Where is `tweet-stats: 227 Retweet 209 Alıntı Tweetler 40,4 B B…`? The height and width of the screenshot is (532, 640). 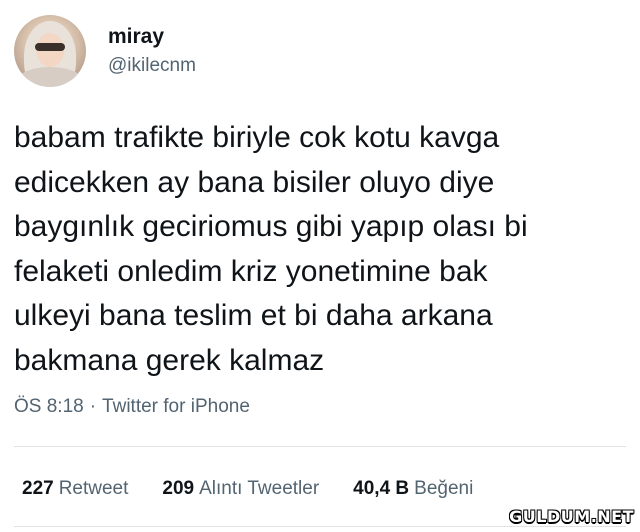 tweet-stats: 227 Retweet 209 Alıntı Tweetler 40,4 B B… is located at coordinates (247, 489).